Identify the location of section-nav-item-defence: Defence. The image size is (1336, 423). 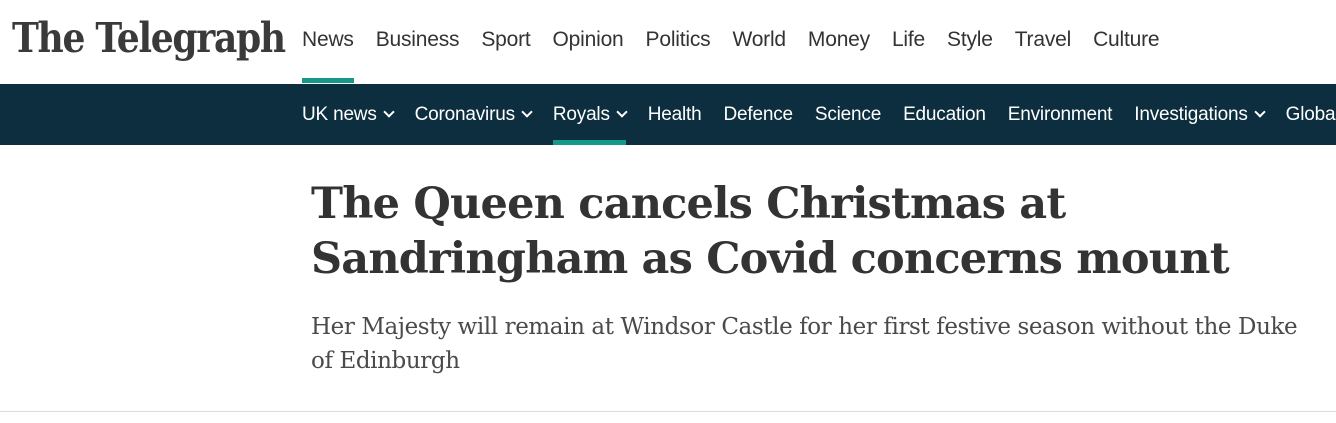
(758, 114).